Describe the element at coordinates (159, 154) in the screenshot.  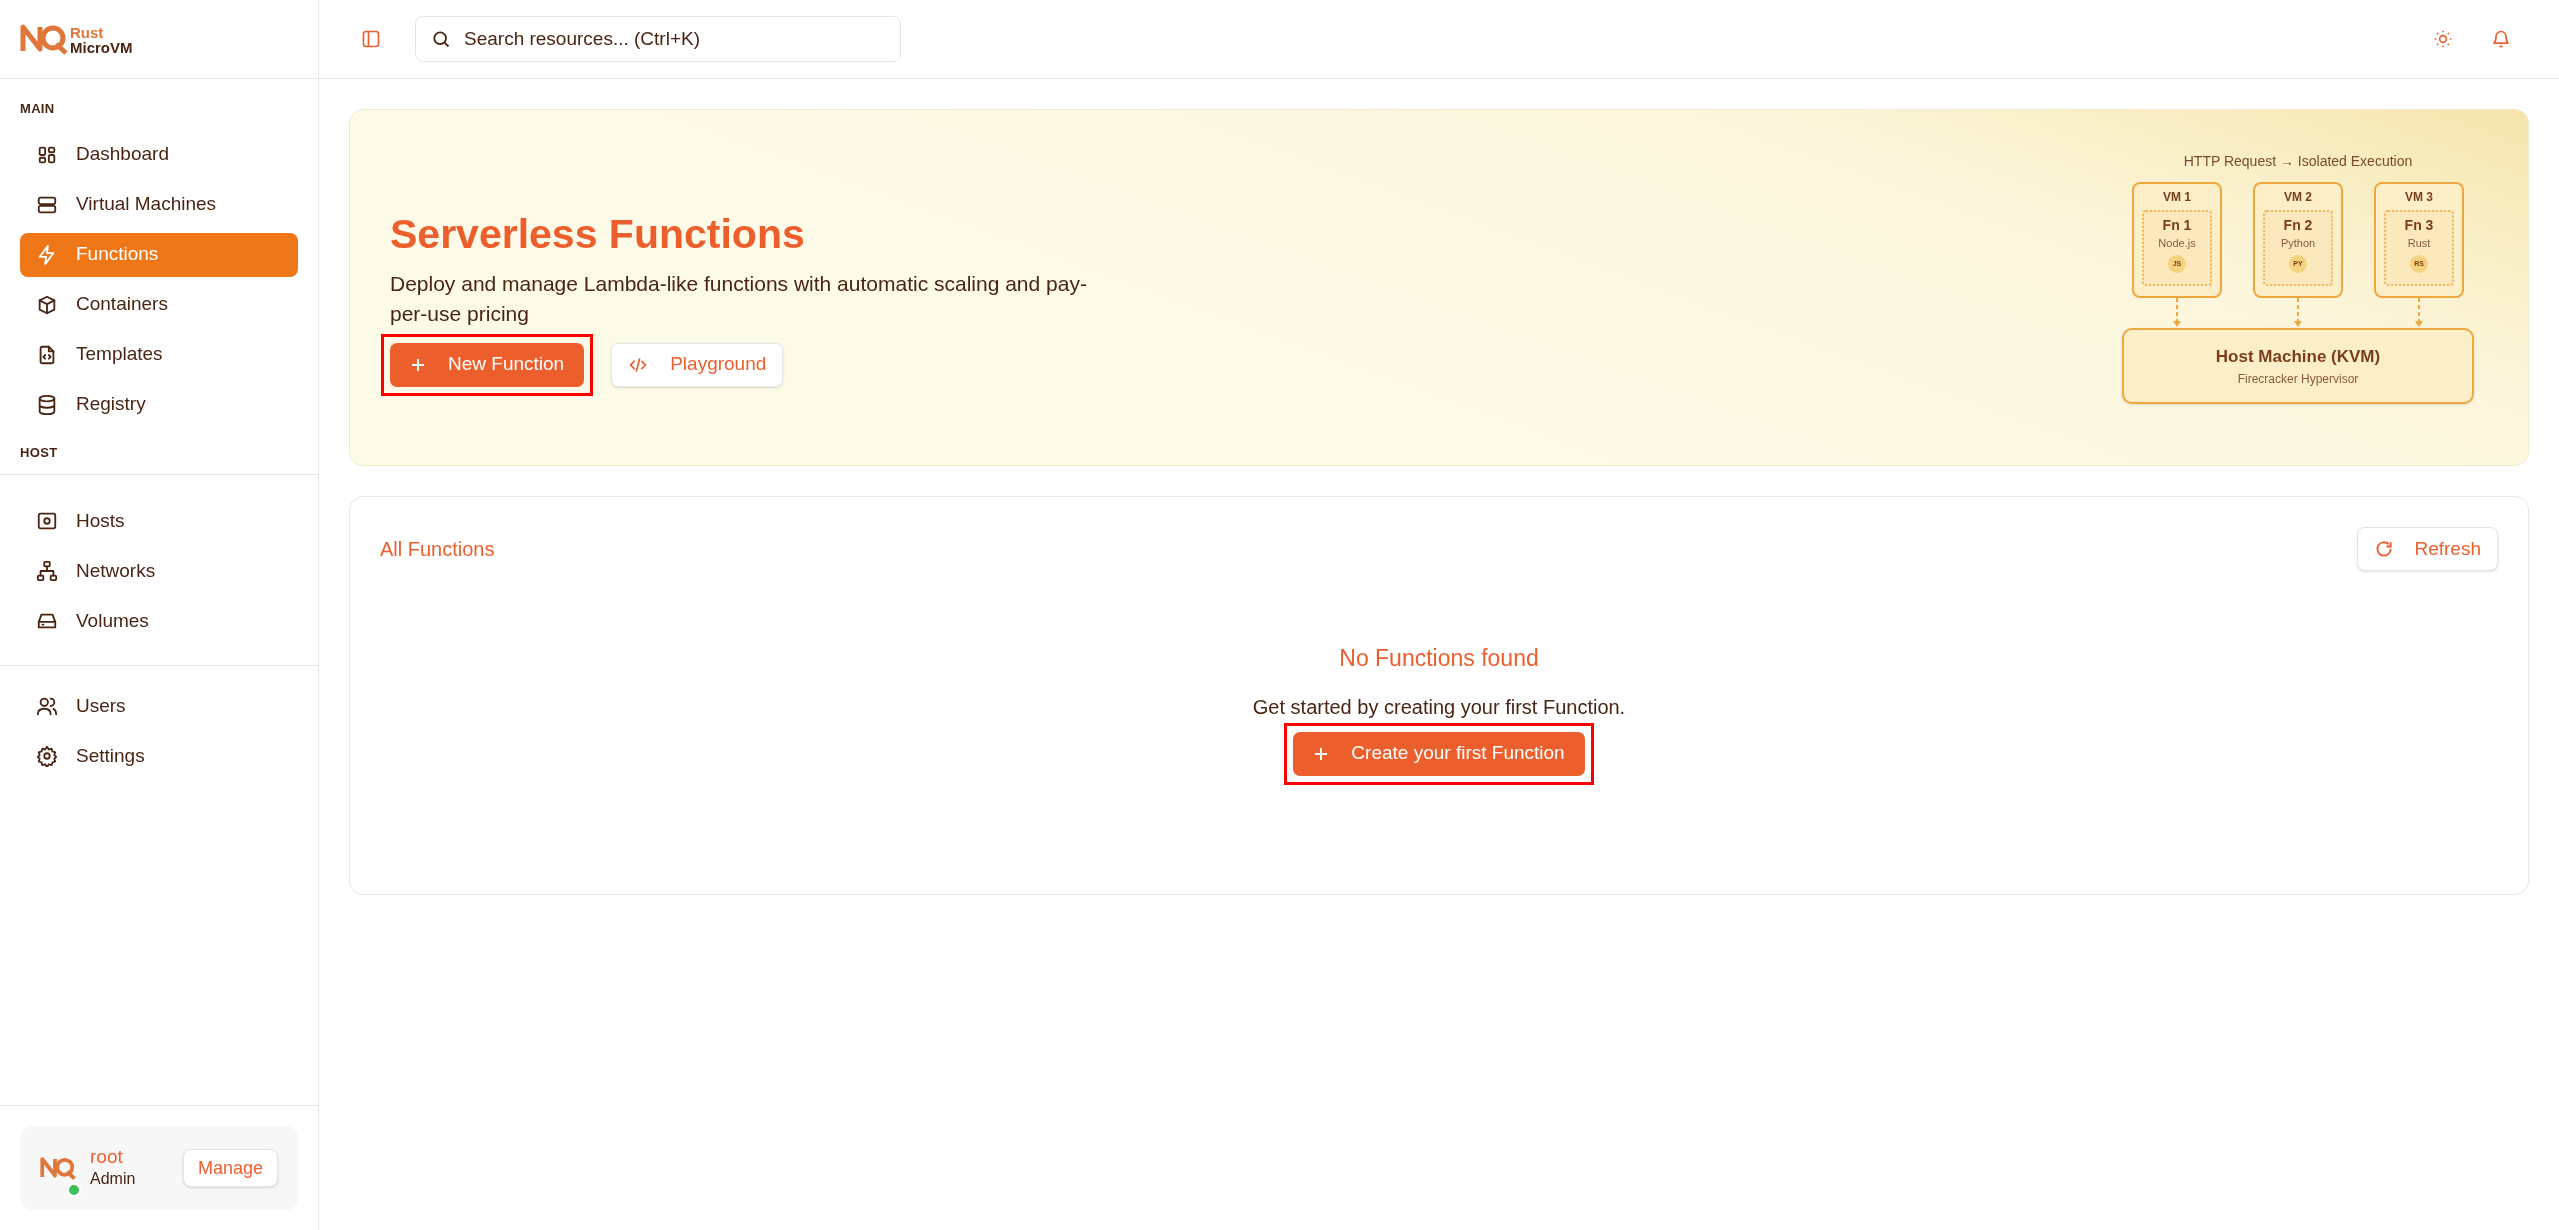
I see `nav-item: Dashboard` at that location.